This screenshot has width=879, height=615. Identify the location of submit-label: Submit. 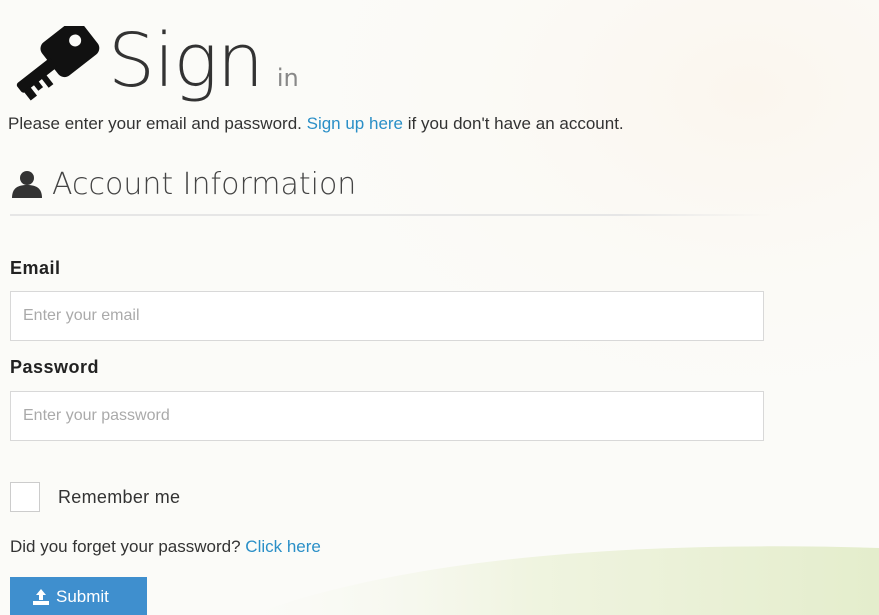
(82, 596).